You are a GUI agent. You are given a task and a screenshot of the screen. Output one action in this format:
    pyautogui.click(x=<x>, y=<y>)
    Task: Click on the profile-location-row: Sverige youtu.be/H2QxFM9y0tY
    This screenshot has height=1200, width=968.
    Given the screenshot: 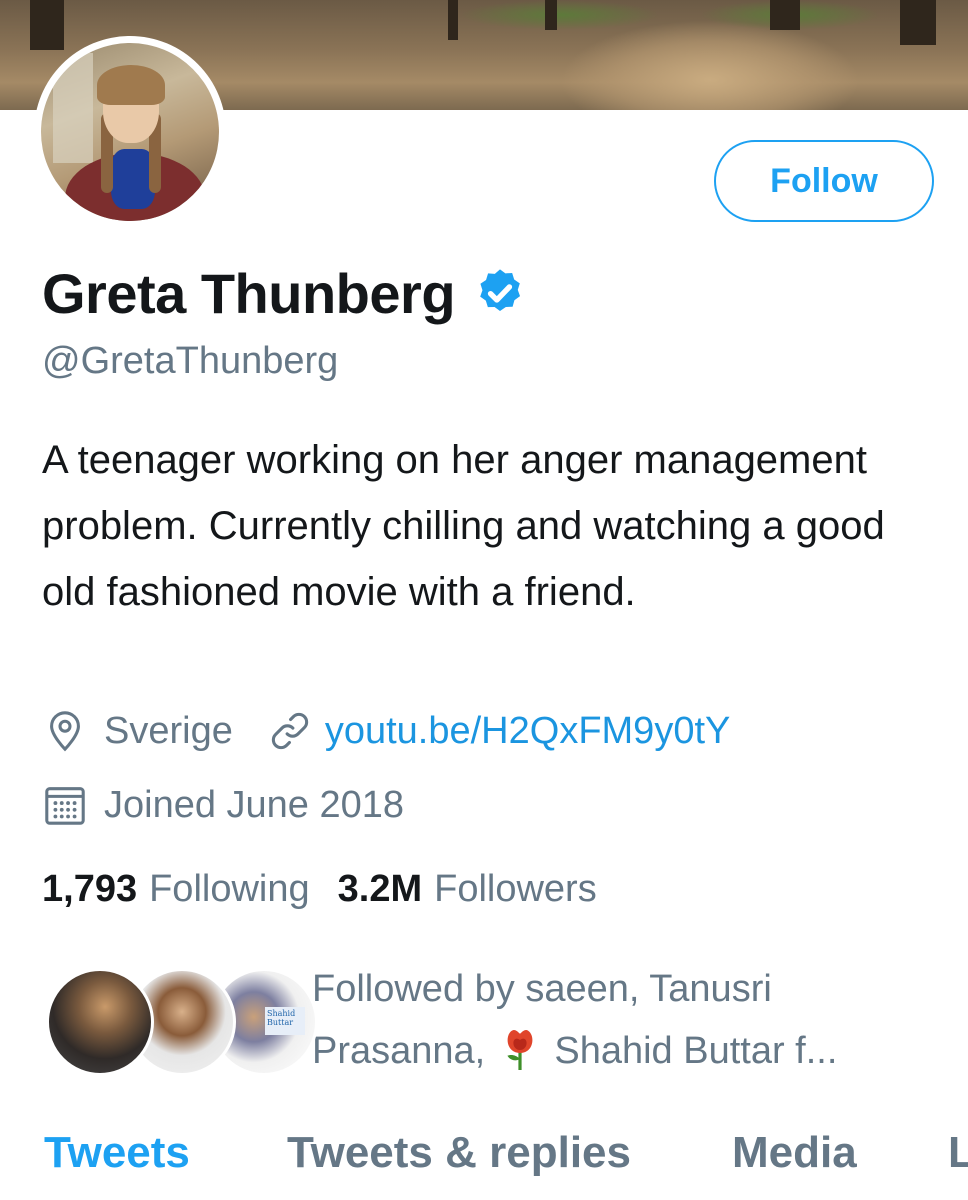 What is the action you would take?
    pyautogui.click(x=386, y=731)
    